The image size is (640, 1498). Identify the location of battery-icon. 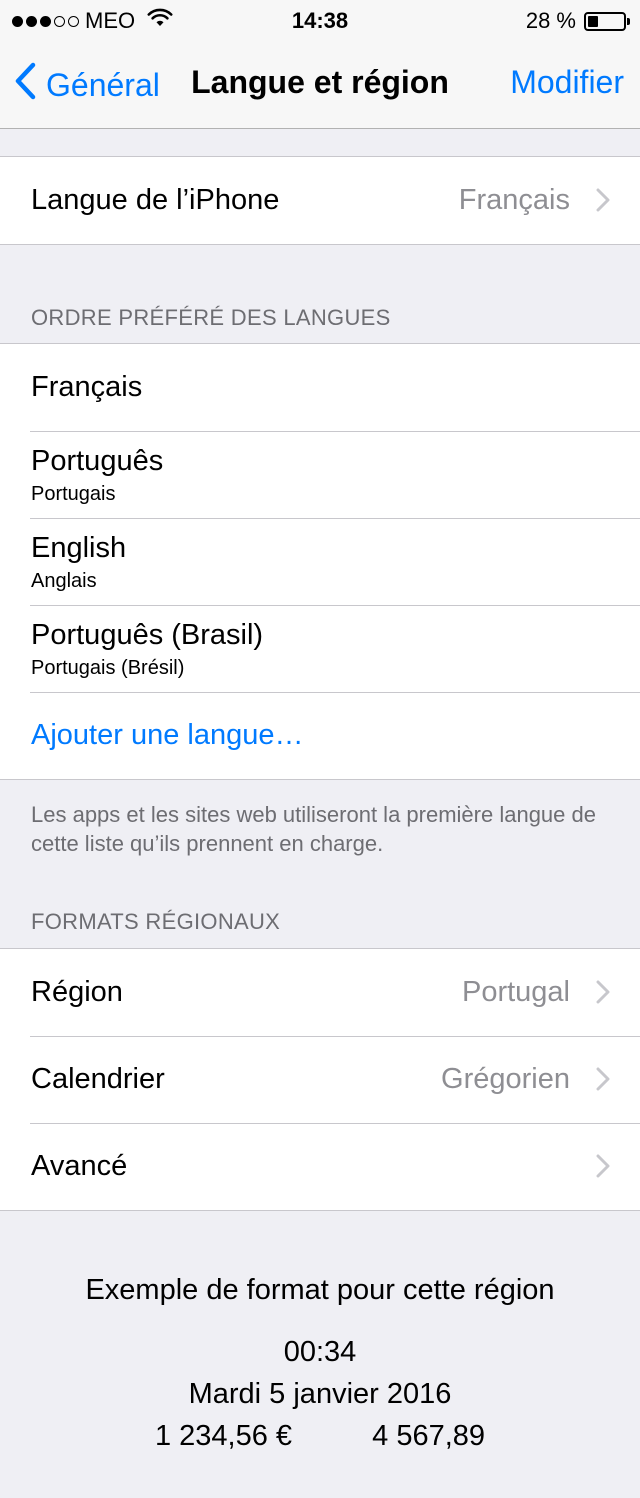
(607, 21).